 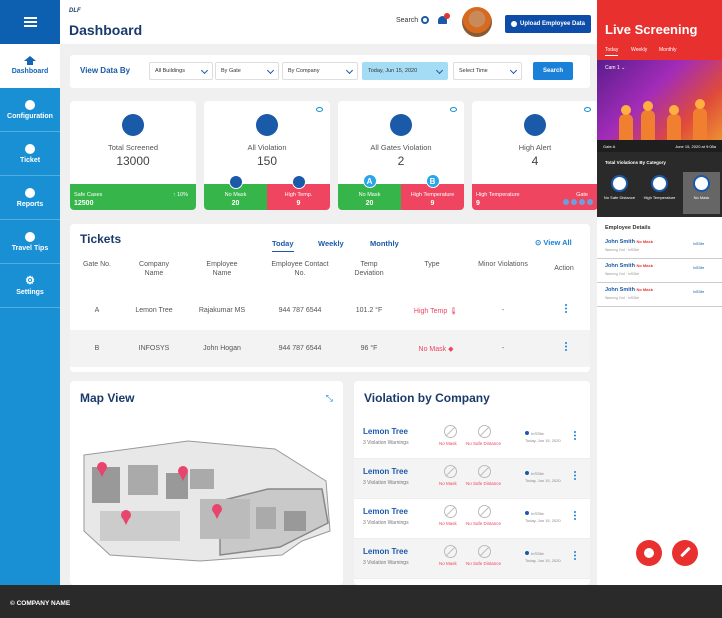 I want to click on all-violation-card: All Violation 150 No Mask 20 High Temp. 9, so click(x=267, y=155).